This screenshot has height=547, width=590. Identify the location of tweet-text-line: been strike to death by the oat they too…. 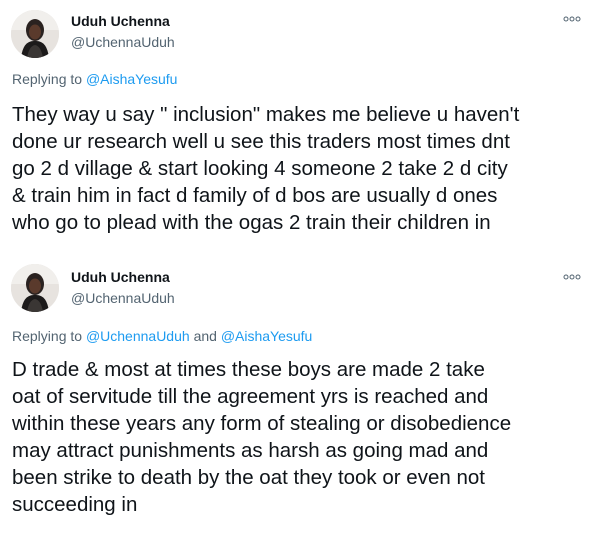
(248, 477).